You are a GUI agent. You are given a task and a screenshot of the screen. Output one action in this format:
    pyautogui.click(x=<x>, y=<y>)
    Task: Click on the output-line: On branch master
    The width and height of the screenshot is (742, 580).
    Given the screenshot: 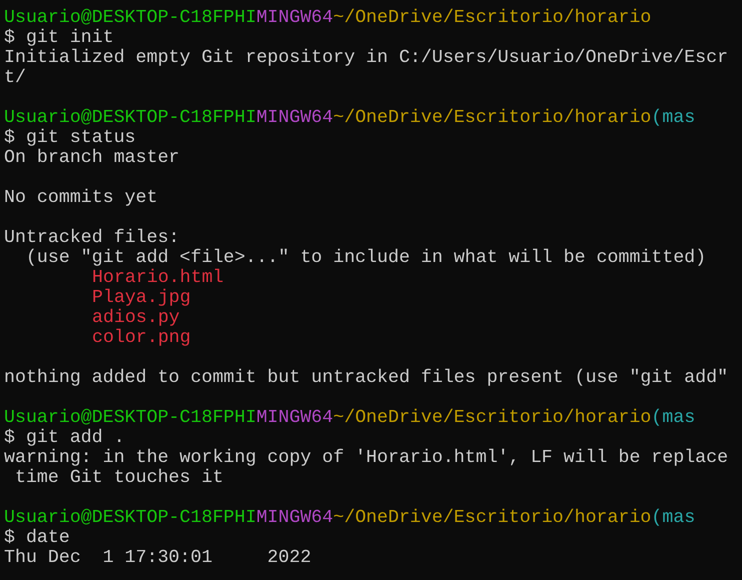 What is the action you would take?
    pyautogui.click(x=92, y=158)
    